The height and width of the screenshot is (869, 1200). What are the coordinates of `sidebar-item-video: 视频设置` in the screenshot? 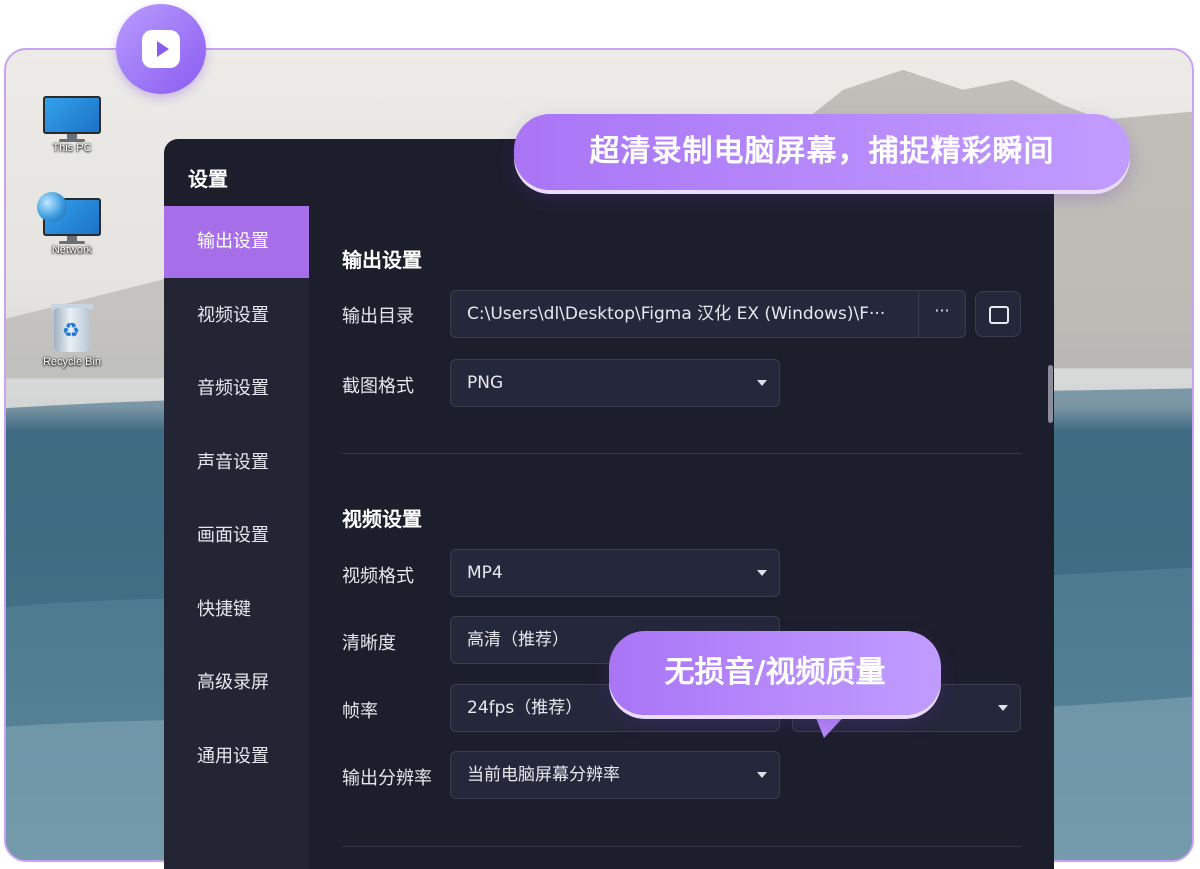 It's located at (236, 316).